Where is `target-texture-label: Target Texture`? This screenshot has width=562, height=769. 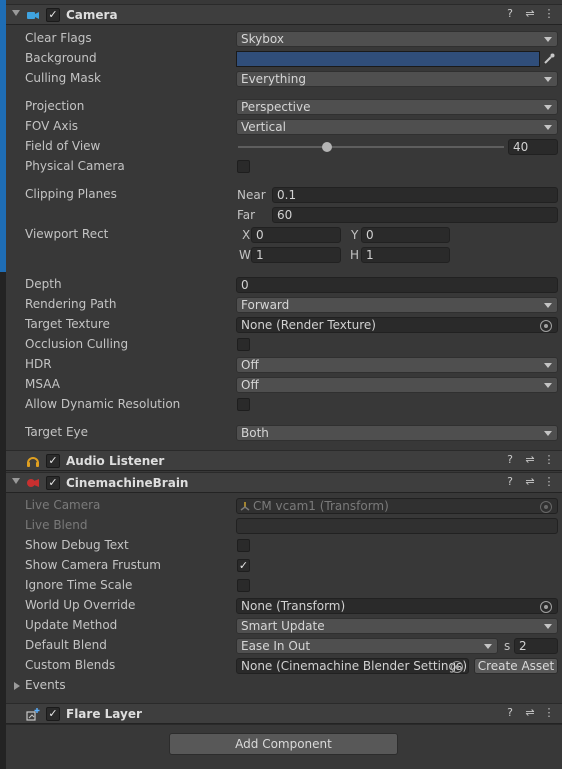 target-texture-label: Target Texture is located at coordinates (67, 324).